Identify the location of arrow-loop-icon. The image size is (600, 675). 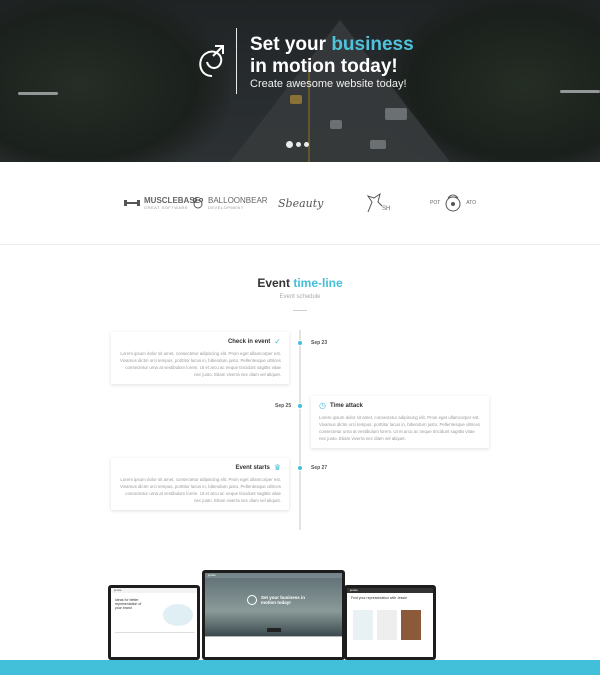
(211, 61).